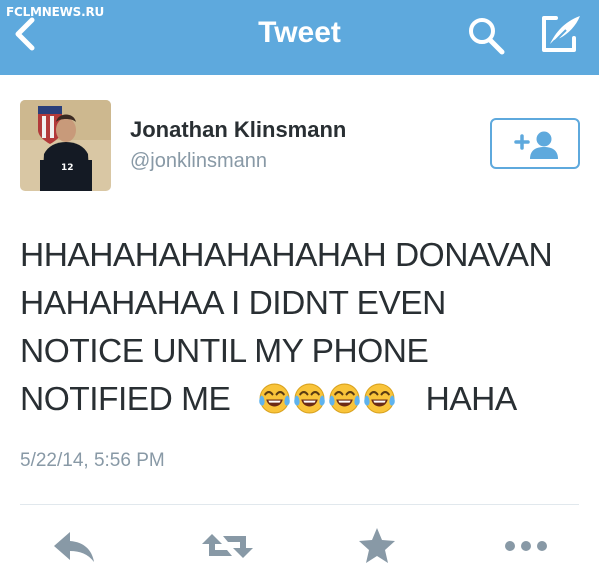  Describe the element at coordinates (224, 351) in the screenshot. I see `tweet-line: NOTICE UNTIL MY PHONE` at that location.